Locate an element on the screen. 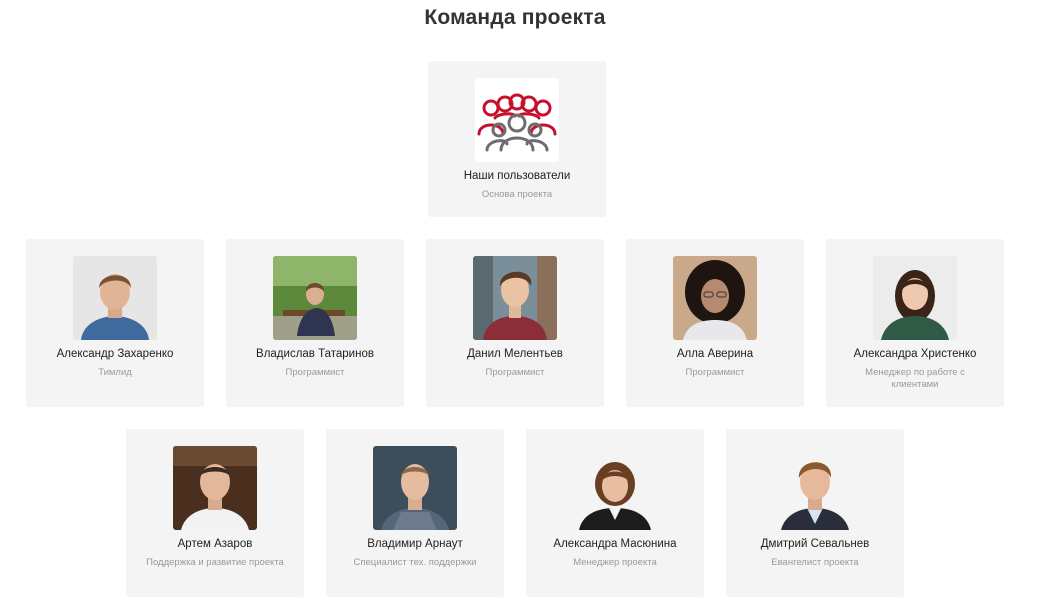  member-name: Александра Масюнина is located at coordinates (615, 544).